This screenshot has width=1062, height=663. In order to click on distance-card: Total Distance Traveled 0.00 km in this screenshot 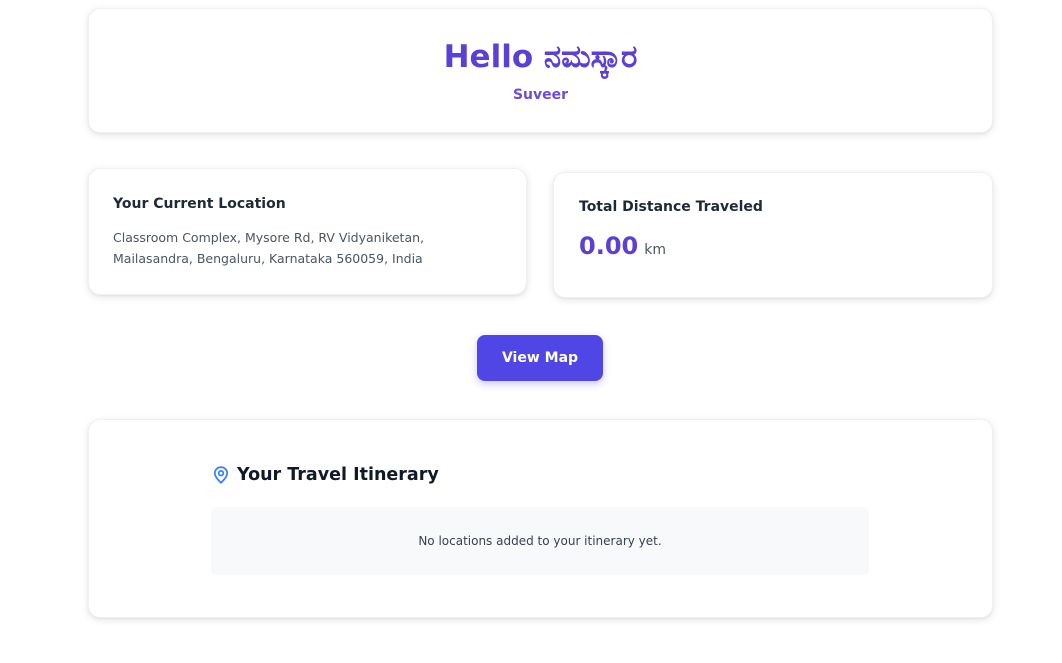, I will do `click(773, 235)`.